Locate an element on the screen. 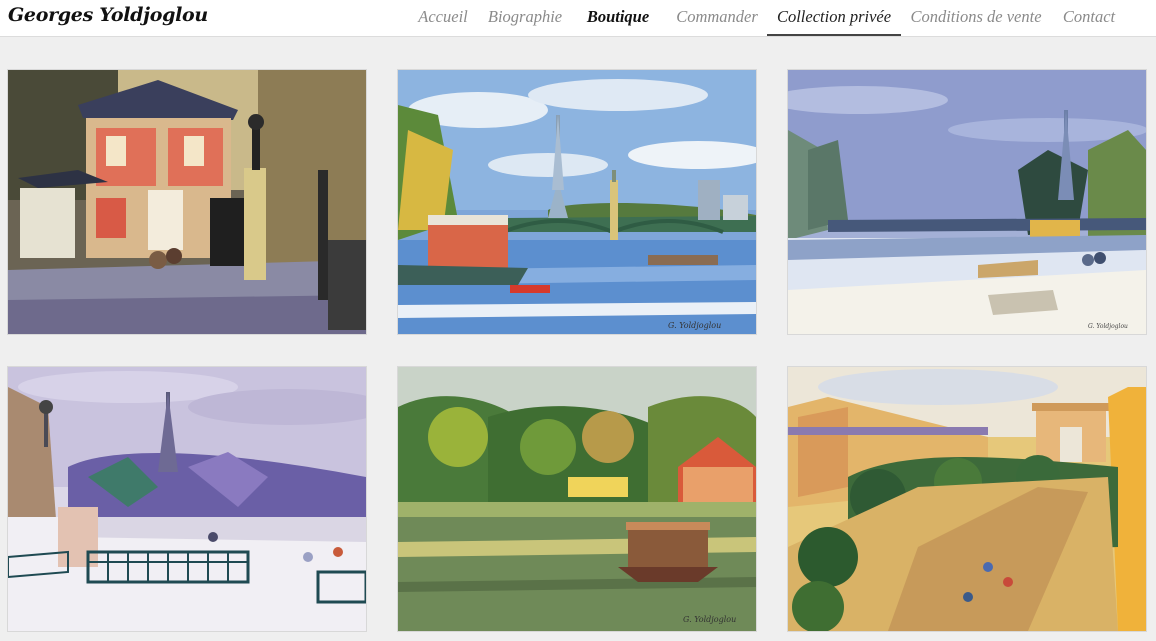 Image resolution: width=1156 pixels, height=641 pixels. painting-seine-snow-image: G. Yoldjoglou is located at coordinates (967, 202).